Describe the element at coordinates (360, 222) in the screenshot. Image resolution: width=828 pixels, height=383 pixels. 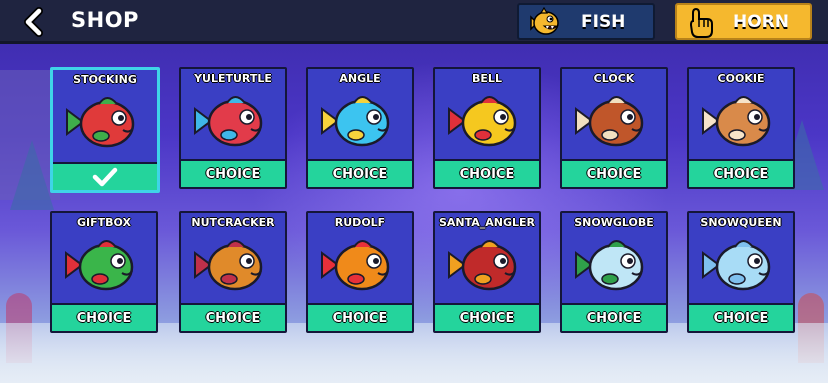
I see `item-name: RUDOLF` at that location.